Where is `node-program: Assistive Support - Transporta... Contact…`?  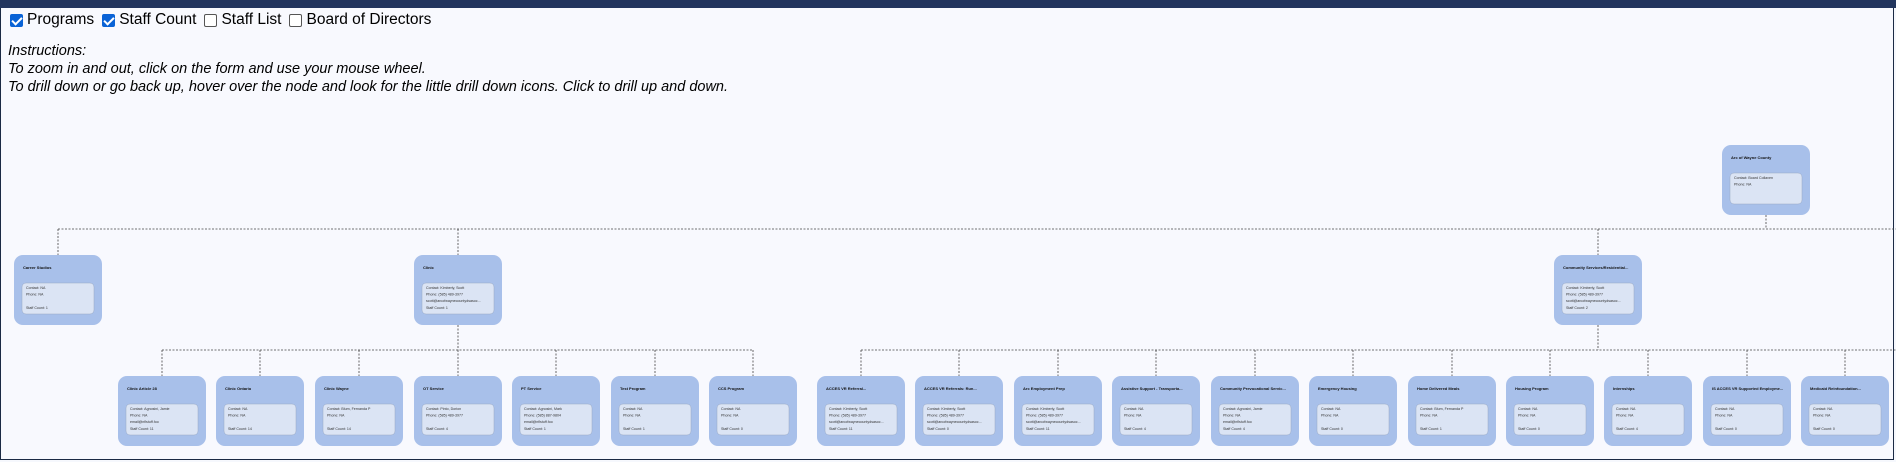
node-program: Assistive Support - Transporta... Contact… is located at coordinates (1156, 411).